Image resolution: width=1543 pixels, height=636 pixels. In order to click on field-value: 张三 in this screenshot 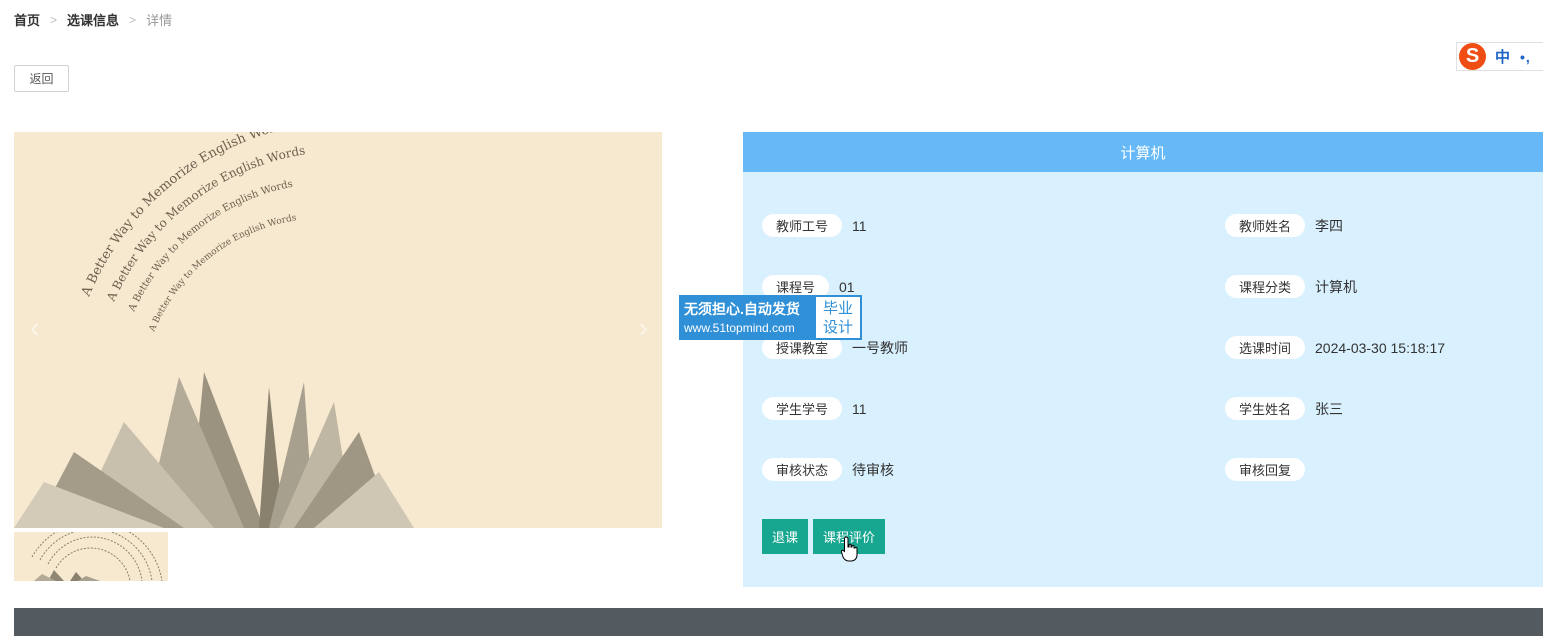, I will do `click(1329, 408)`.